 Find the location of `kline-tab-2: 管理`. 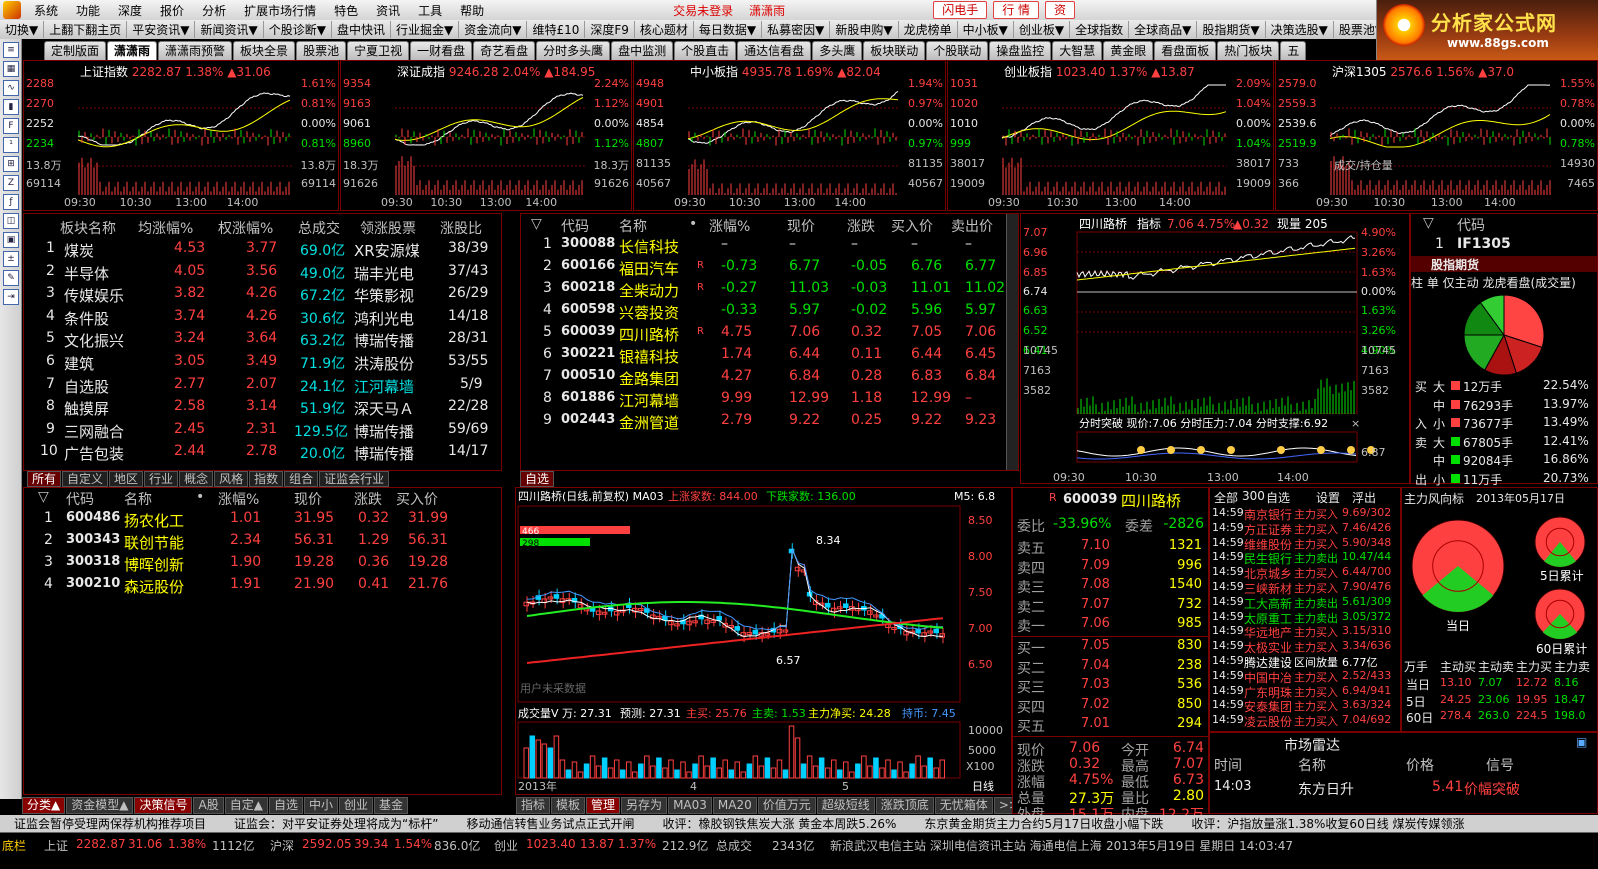

kline-tab-2: 管理 is located at coordinates (603, 805).